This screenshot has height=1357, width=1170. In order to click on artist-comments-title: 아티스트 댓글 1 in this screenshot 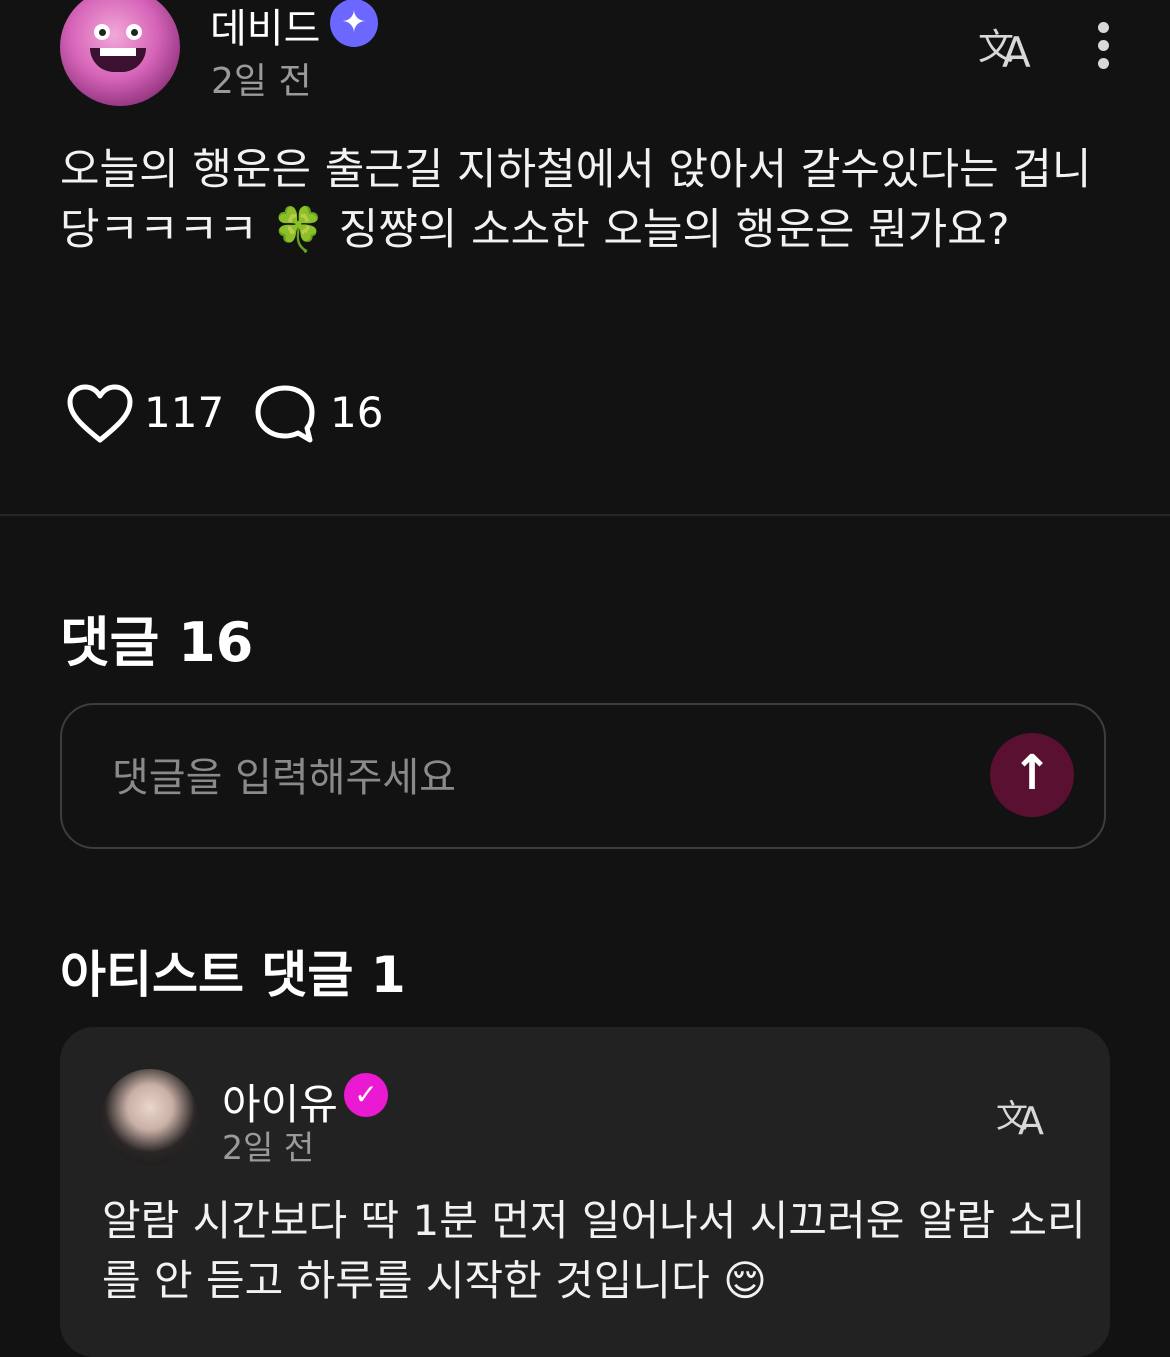, I will do `click(233, 975)`.